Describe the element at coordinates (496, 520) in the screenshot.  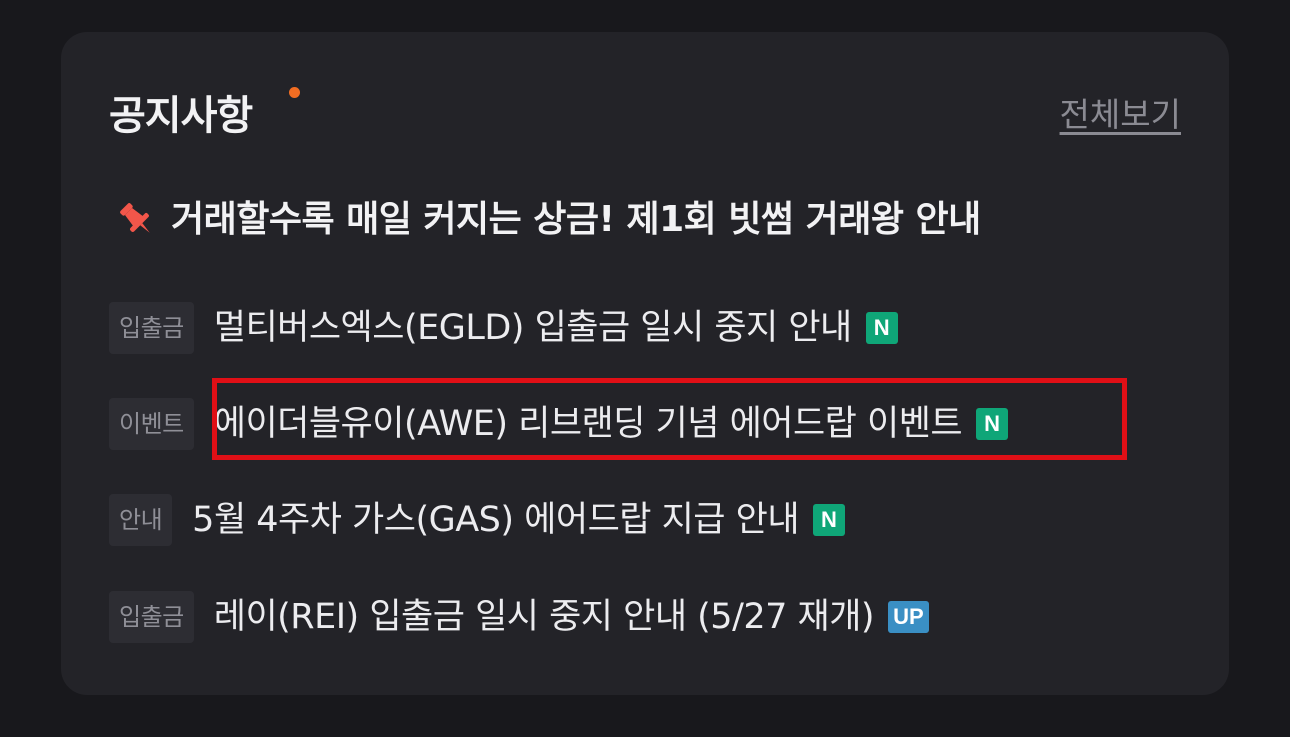
I see `notice-item-title: 5월 4주차 가스(GAS) 에어드랍 지급 안내` at that location.